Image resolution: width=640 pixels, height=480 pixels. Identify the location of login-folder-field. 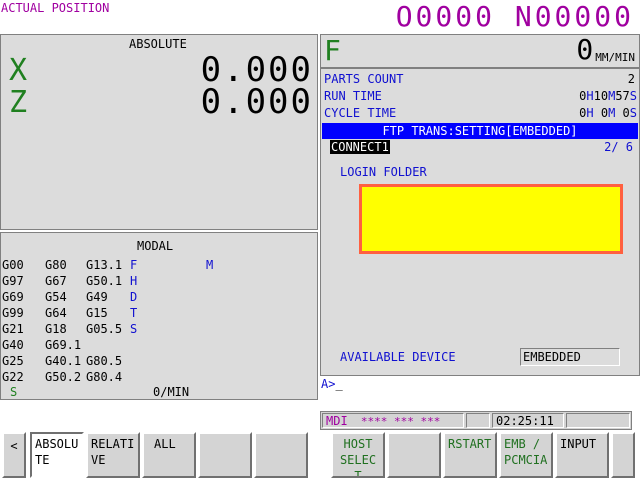
(491, 219).